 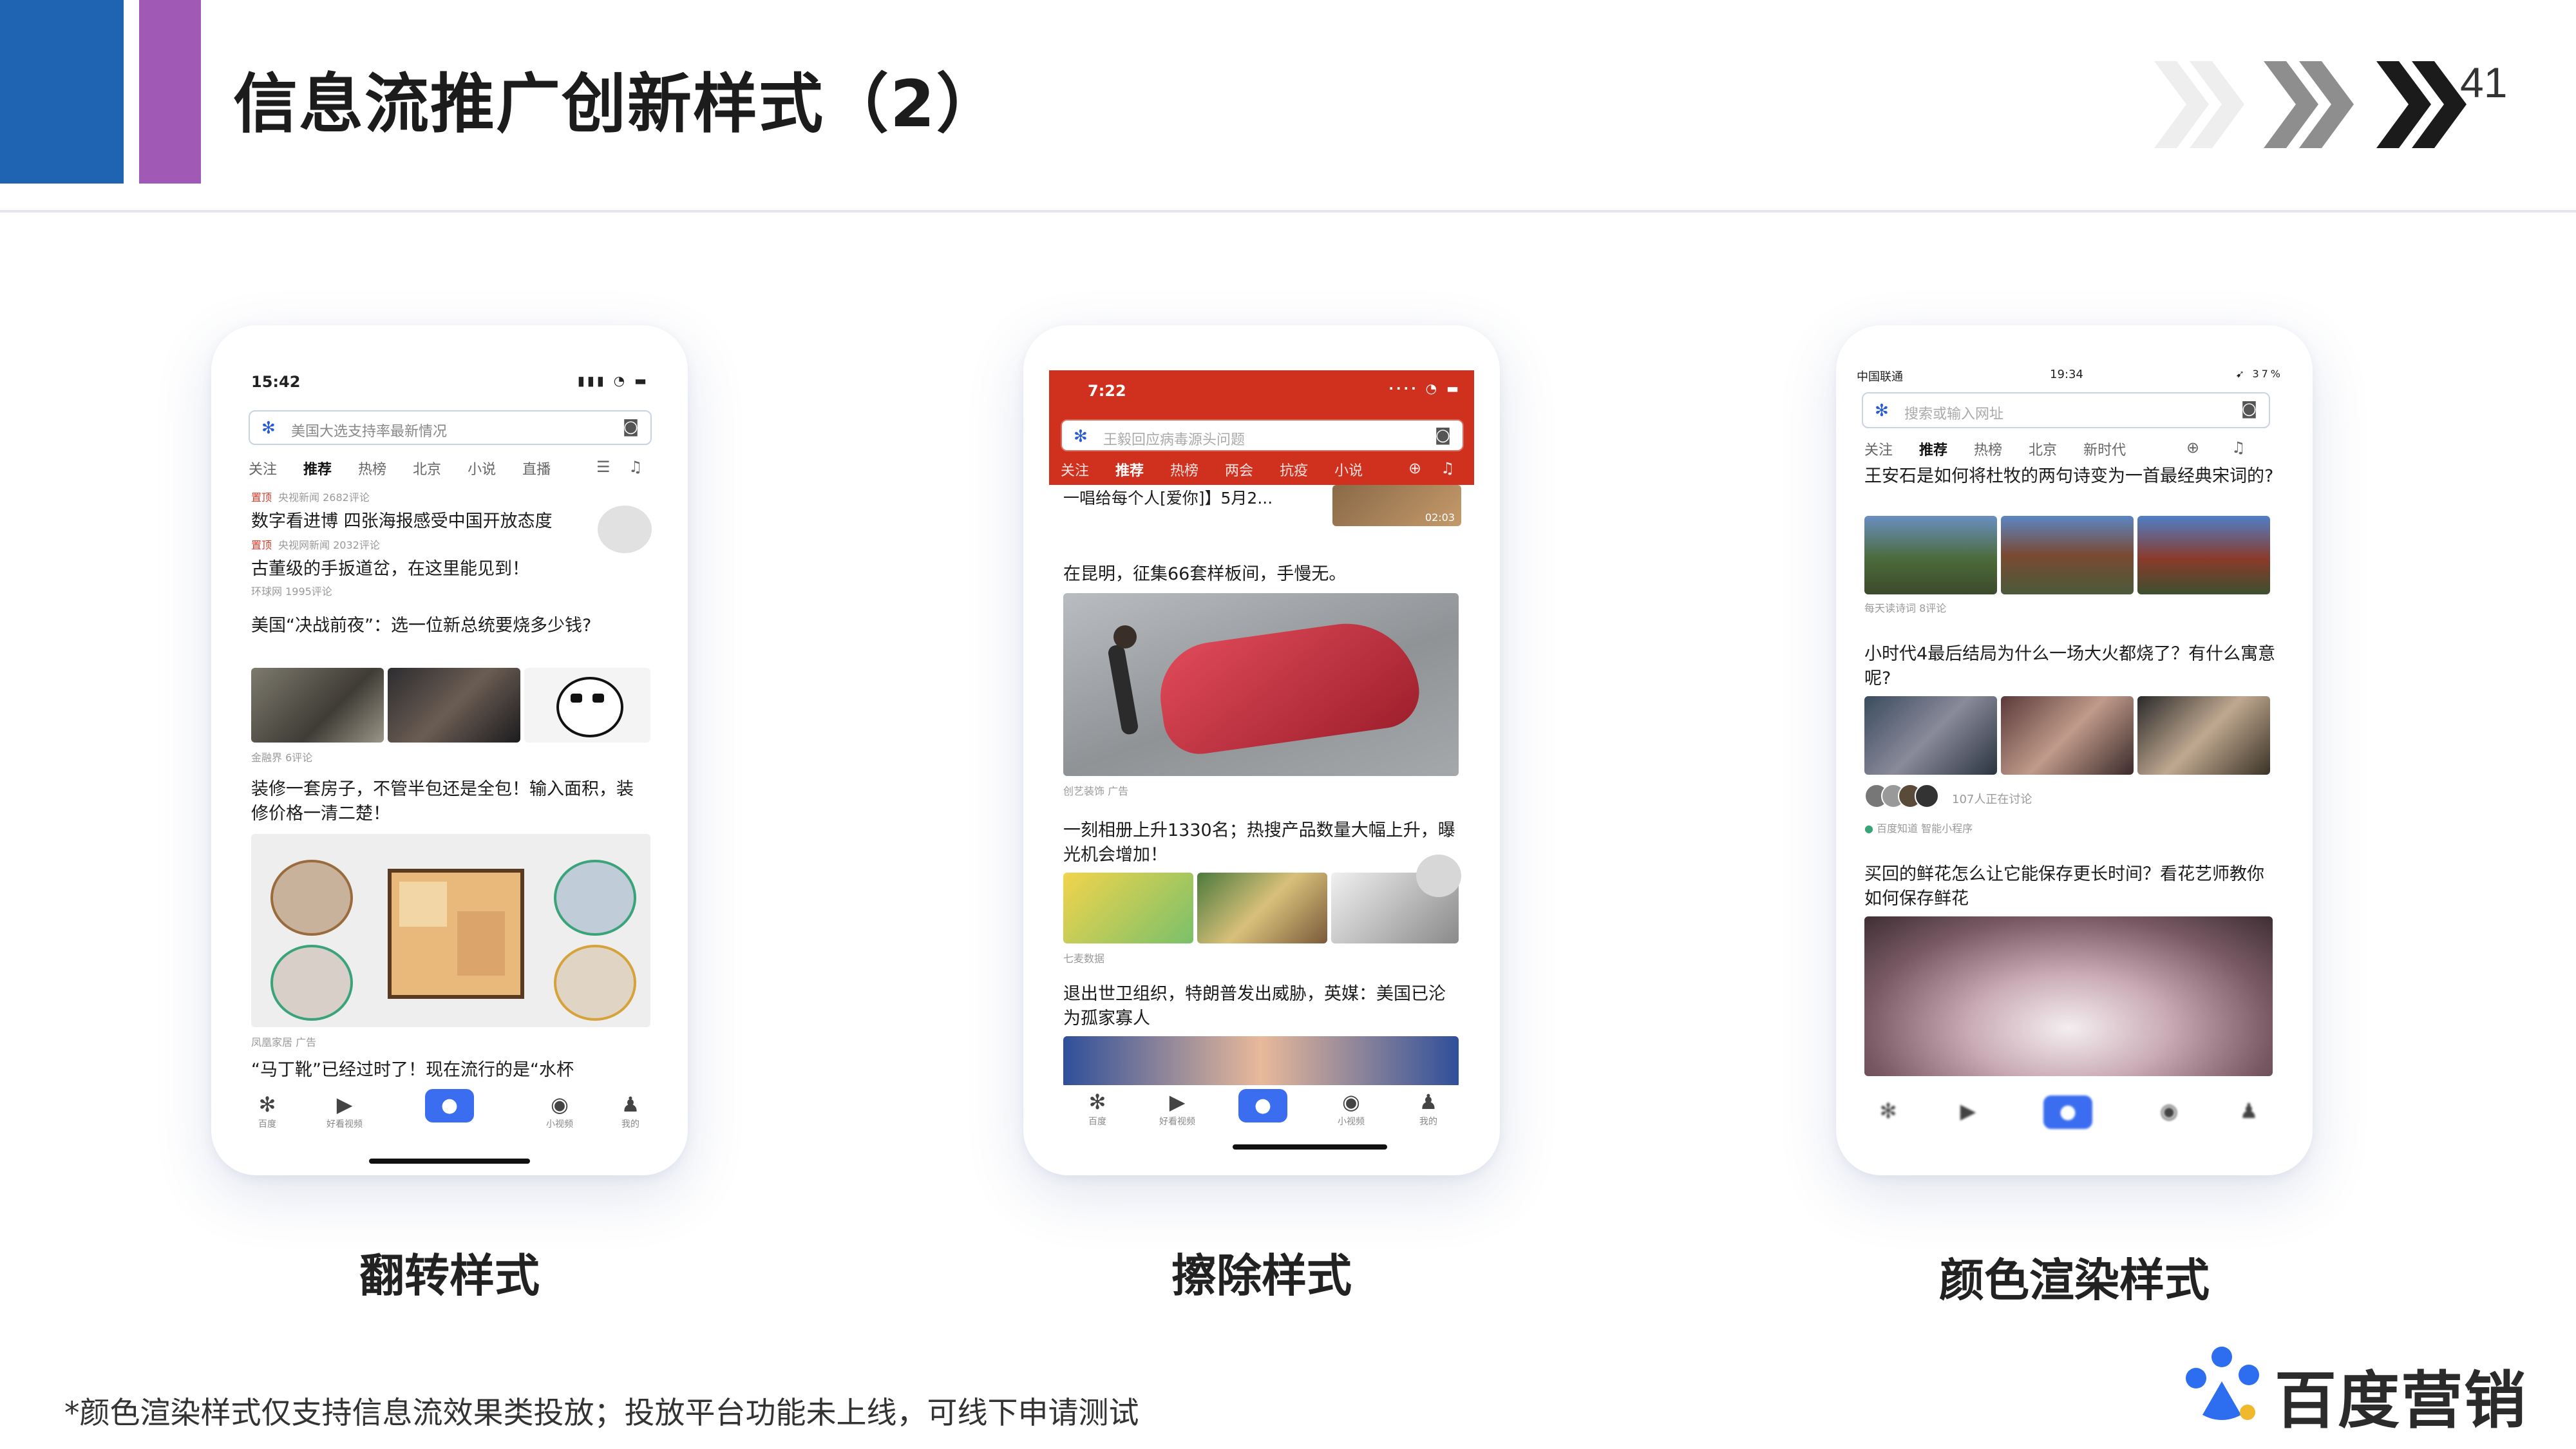 What do you see at coordinates (1263, 843) in the screenshot?
I see `feed-headline: 一刻相册上升1330名；热搜产品数量大幅上升，曝光机会增加！` at bounding box center [1263, 843].